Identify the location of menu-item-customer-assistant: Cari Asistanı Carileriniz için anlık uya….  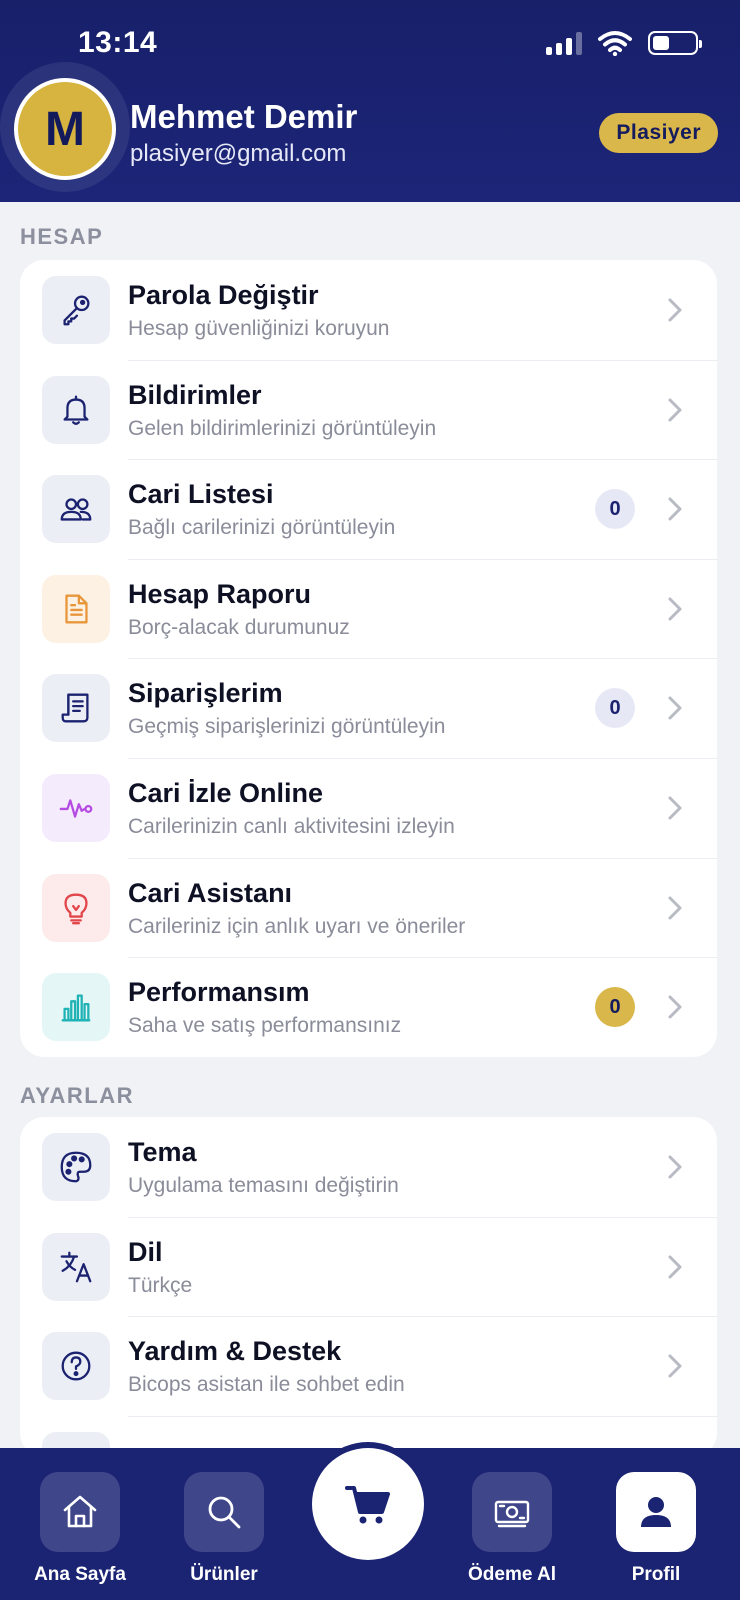
(368, 907).